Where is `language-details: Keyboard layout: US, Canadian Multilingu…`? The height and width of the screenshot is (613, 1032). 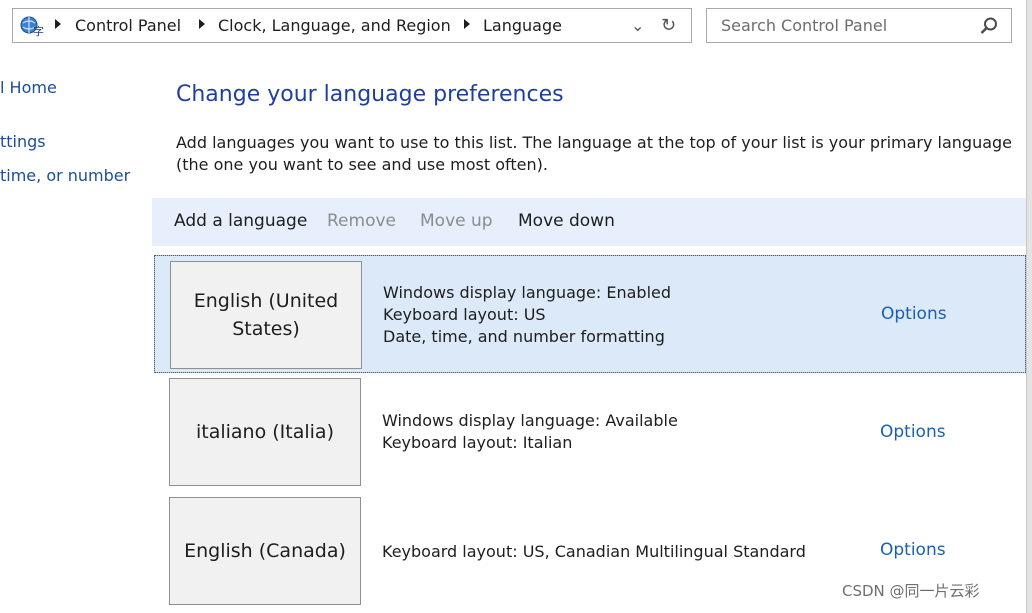
language-details: Keyboard layout: US, Canadian Multilingu… is located at coordinates (594, 552).